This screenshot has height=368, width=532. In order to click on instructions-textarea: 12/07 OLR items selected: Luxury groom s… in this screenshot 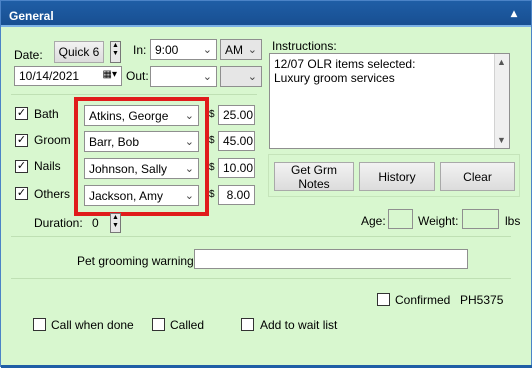, I will do `click(389, 101)`.